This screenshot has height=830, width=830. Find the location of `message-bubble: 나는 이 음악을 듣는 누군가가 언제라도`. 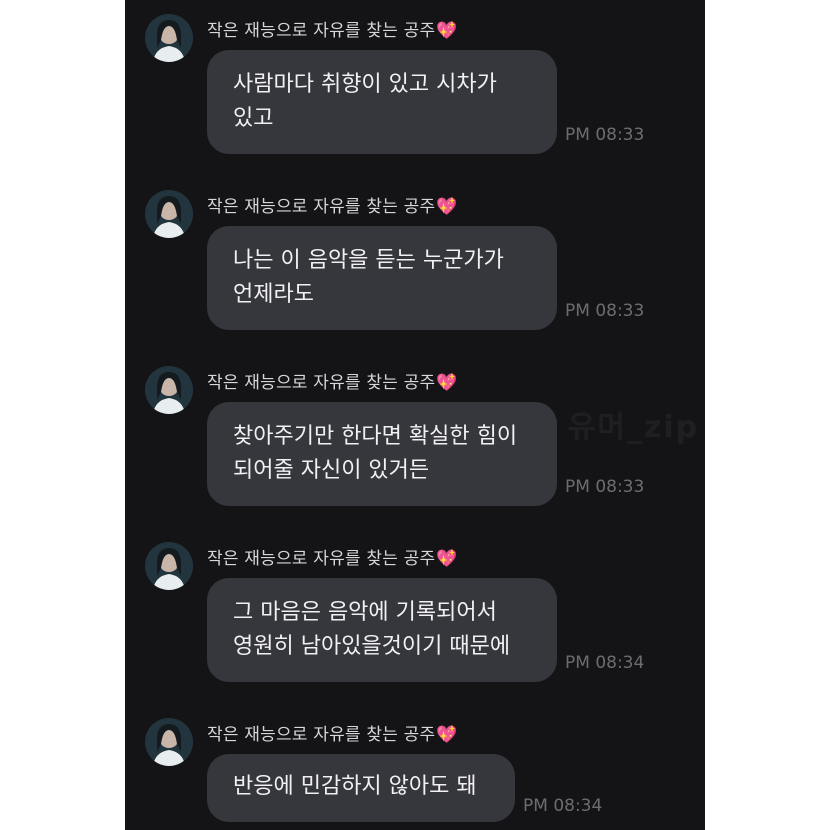

message-bubble: 나는 이 음악을 듣는 누군가가 언제라도 is located at coordinates (382, 278).